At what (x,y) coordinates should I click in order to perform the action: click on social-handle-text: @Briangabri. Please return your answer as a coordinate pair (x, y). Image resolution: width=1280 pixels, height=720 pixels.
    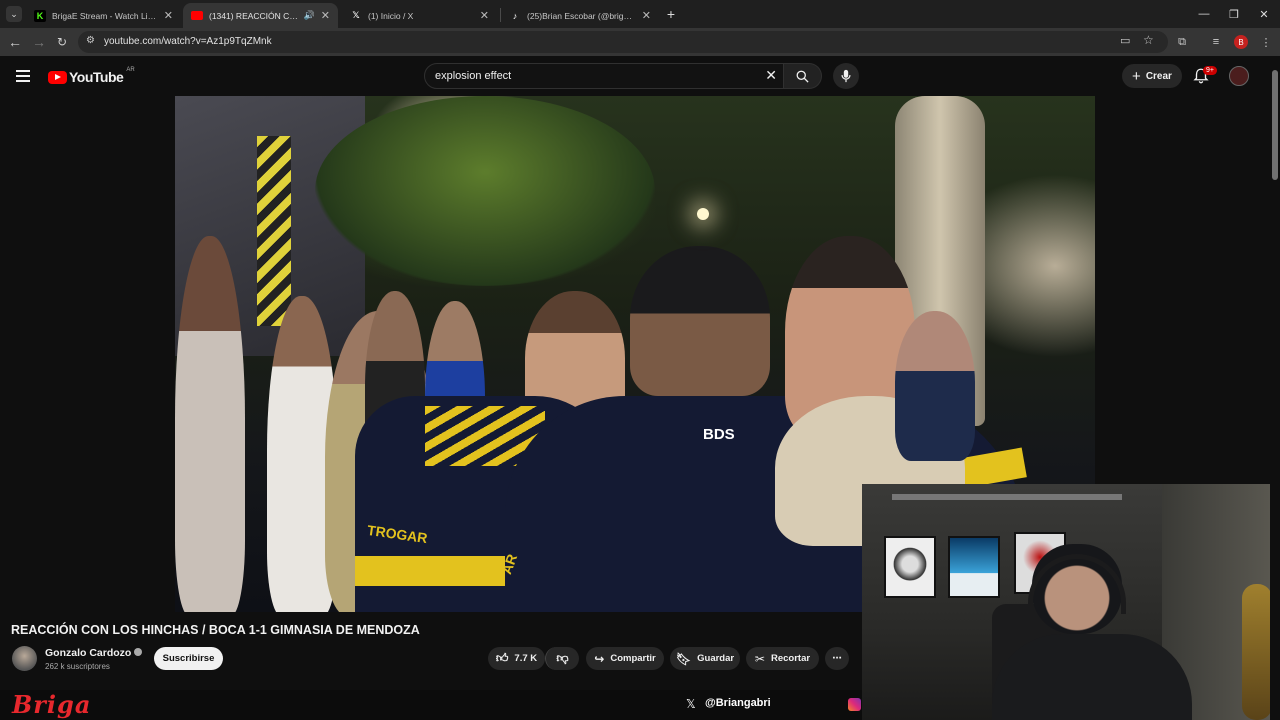
    Looking at the image, I should click on (738, 703).